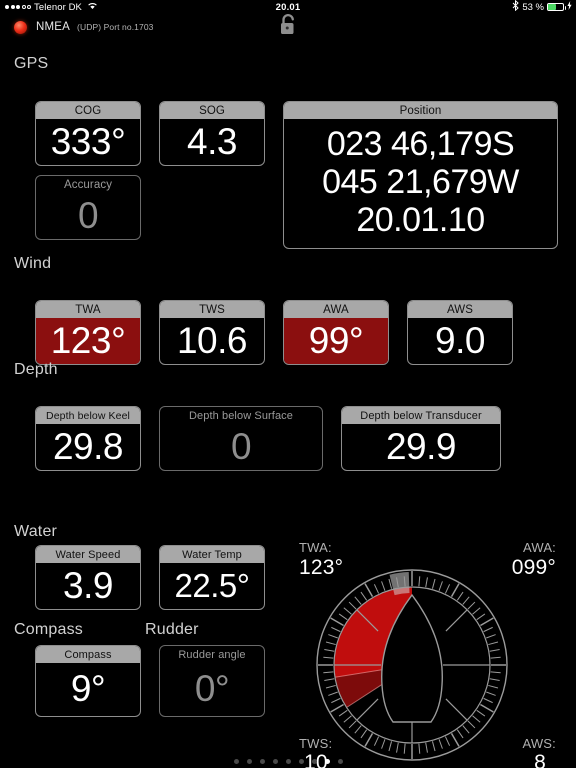 This screenshot has width=576, height=768. I want to click on panel-depth-below-keel-label: Depth below Keel, so click(88, 415).